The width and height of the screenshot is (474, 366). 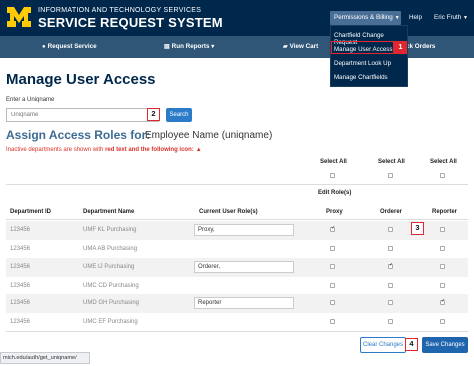 What do you see at coordinates (45, 358) in the screenshot?
I see `status-url: mich.edu/auth/get_uniqname/` at bounding box center [45, 358].